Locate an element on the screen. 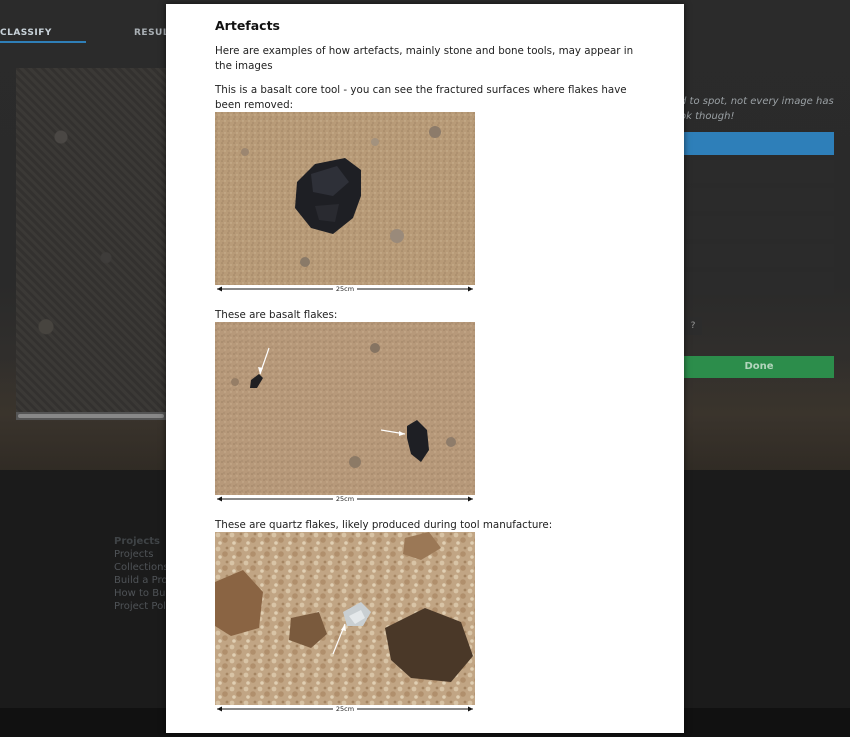 This screenshot has height=737, width=850. modal-title: Artefacts is located at coordinates (247, 25).